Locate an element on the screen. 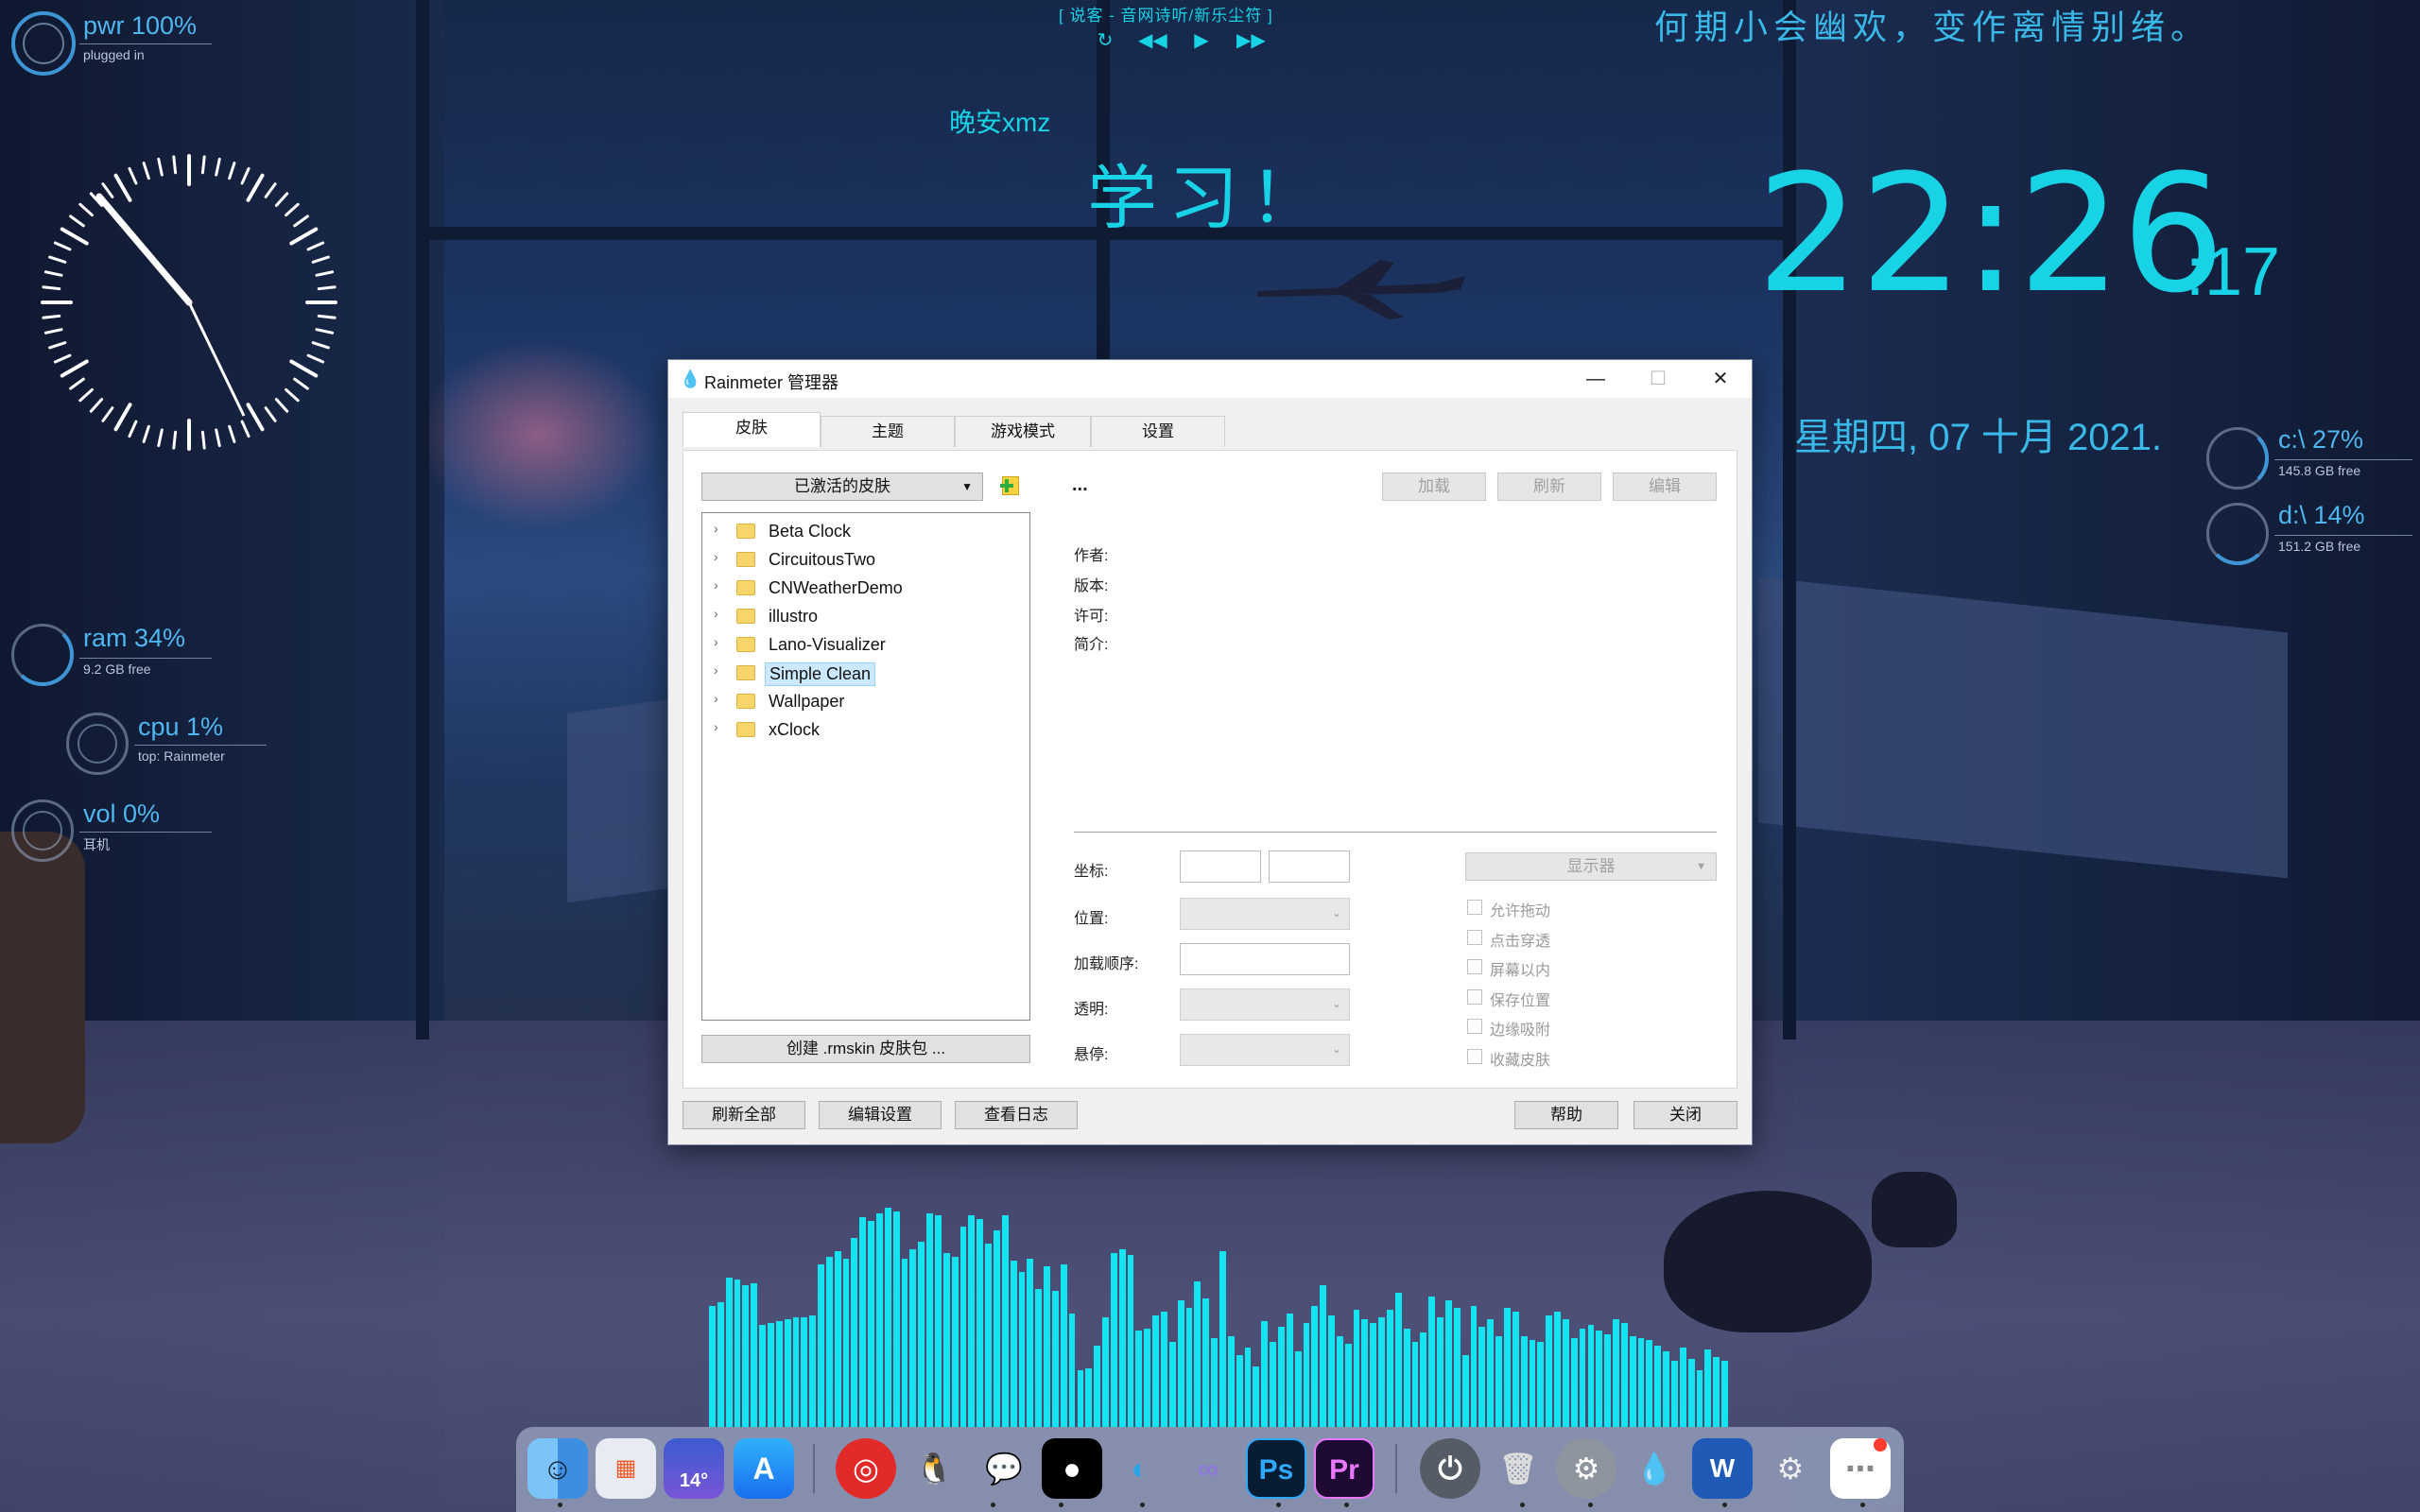  position-label: 位置: is located at coordinates (1091, 919).